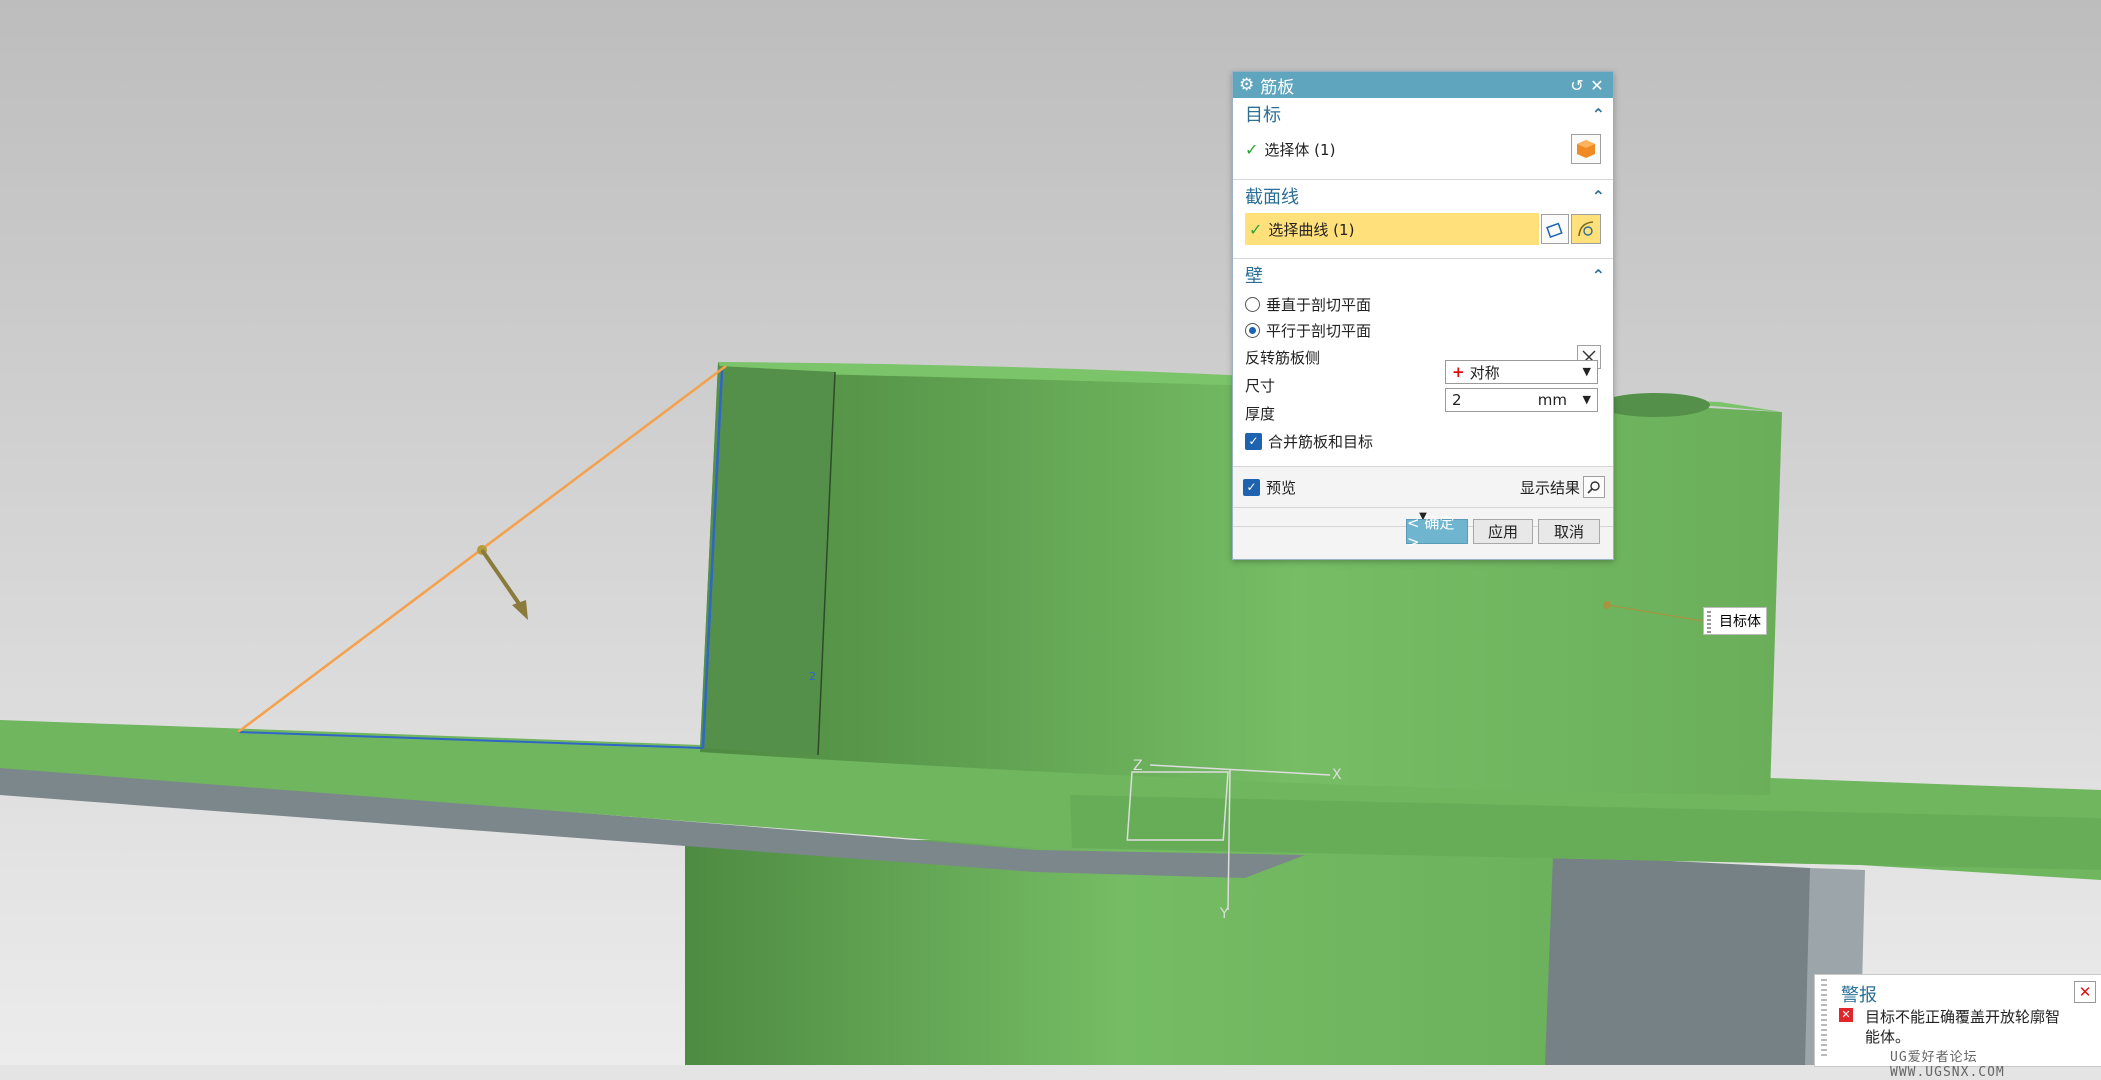  Describe the element at coordinates (1677, 960) in the screenshot. I see `lower-gray-face` at that location.